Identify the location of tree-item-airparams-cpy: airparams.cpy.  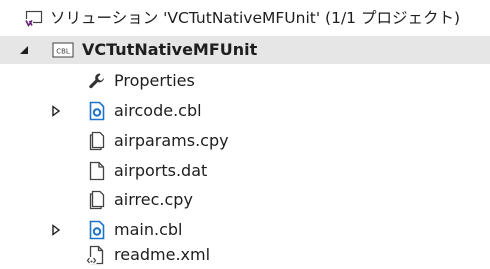
(245, 141).